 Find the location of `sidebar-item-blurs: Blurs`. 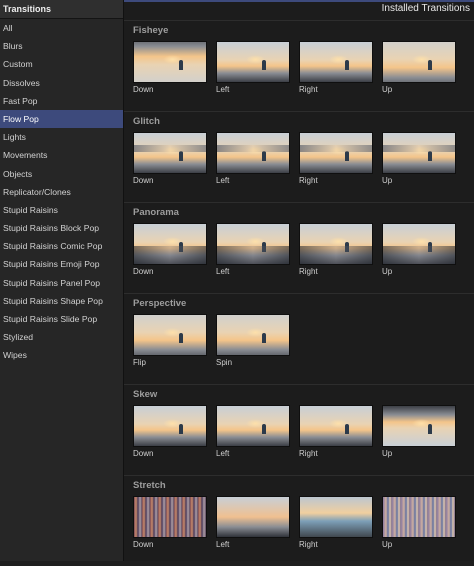

sidebar-item-blurs: Blurs is located at coordinates (61, 46).